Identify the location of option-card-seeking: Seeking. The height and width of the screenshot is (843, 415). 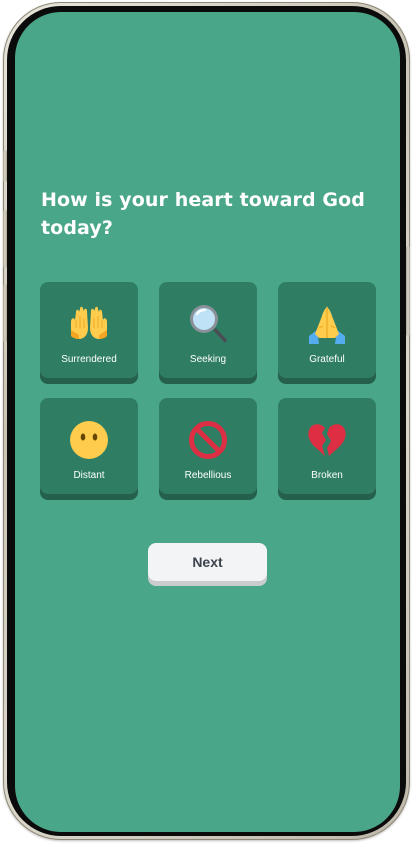
(208, 330).